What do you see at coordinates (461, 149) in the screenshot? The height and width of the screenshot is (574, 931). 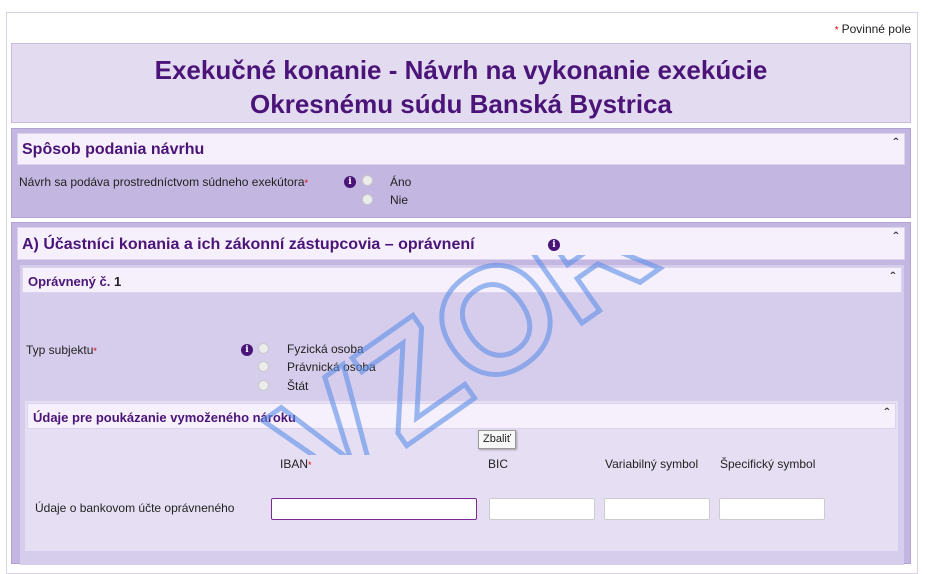 I see `section-submission-header: Spôsob podania návrhu ˆ` at bounding box center [461, 149].